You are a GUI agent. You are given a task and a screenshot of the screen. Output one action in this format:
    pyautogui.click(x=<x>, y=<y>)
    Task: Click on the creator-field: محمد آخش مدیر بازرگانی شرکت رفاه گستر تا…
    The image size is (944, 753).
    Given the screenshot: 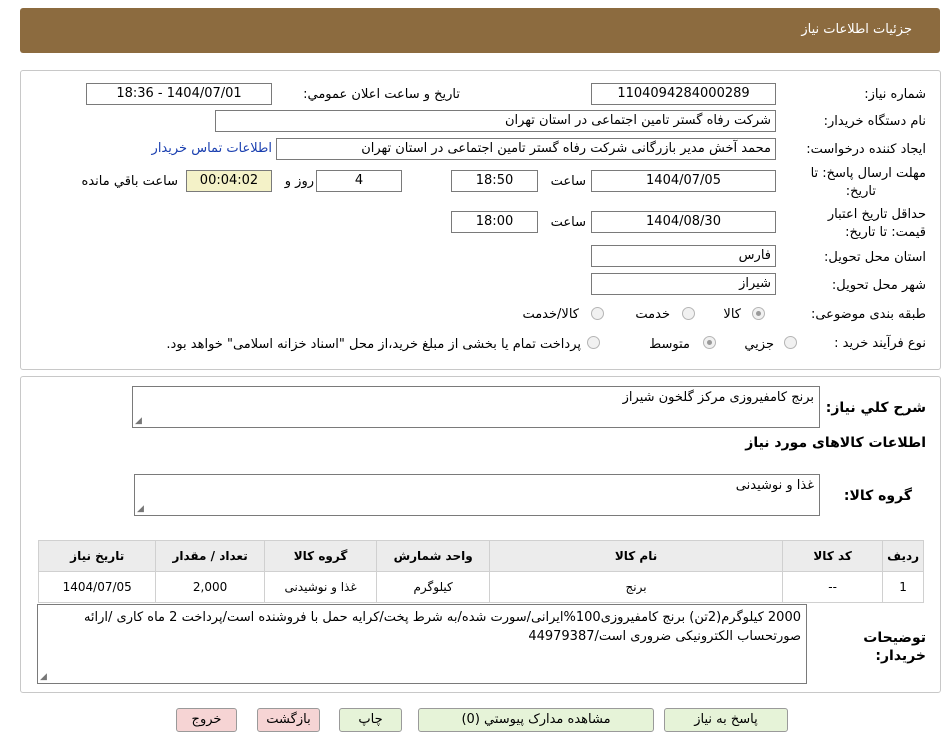 What is the action you would take?
    pyautogui.click(x=526, y=149)
    